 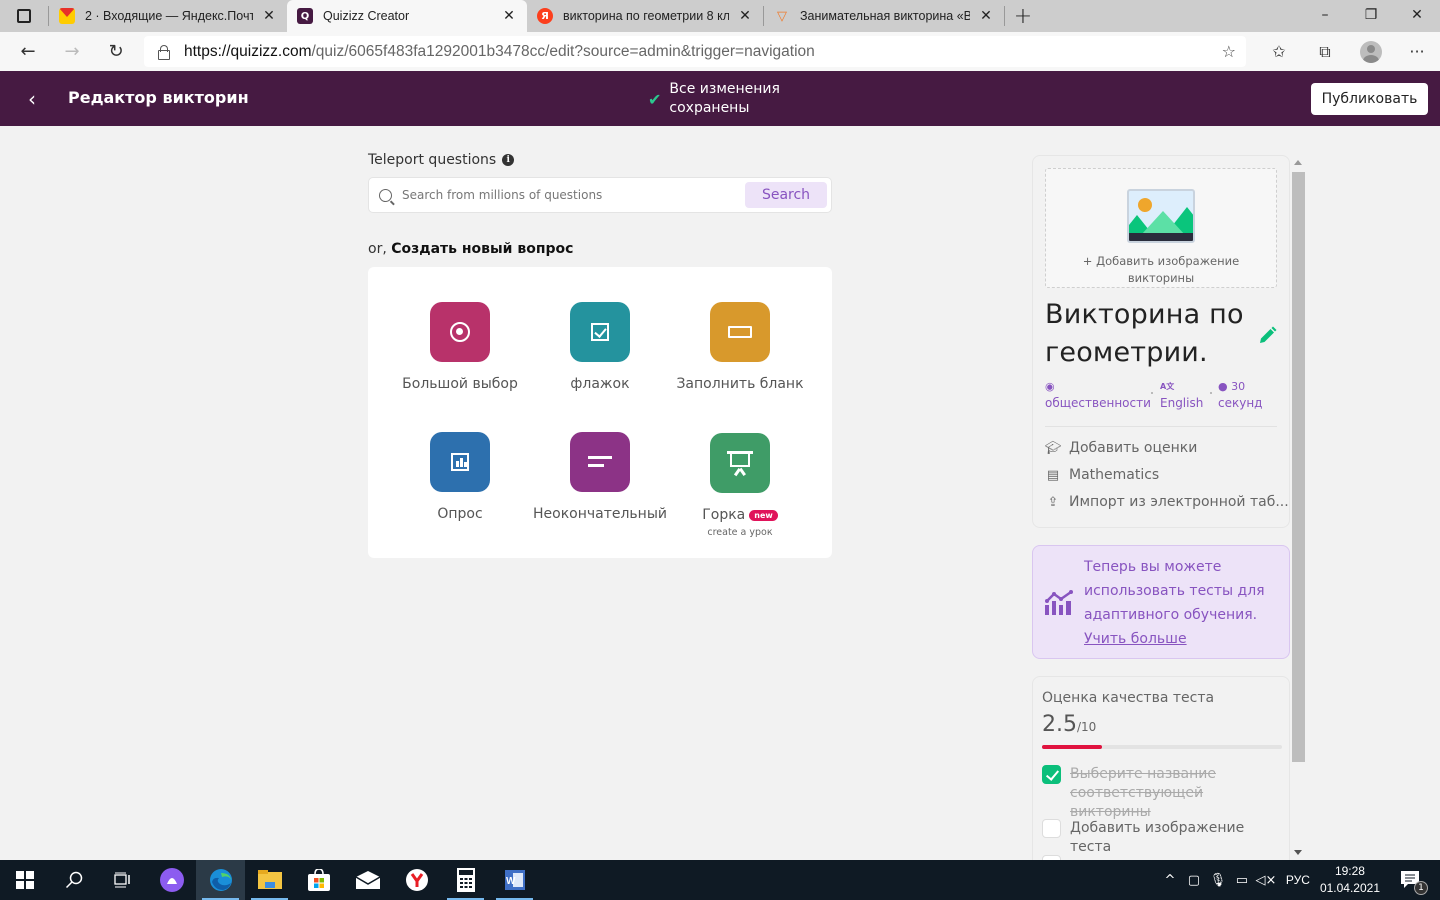 I want to click on info-icon: i, so click(x=508, y=160).